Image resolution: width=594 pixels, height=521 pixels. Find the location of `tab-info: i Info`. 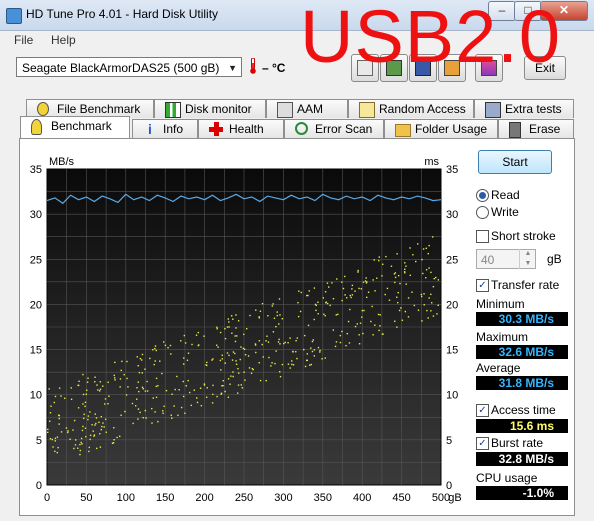

tab-info: i Info is located at coordinates (165, 128).